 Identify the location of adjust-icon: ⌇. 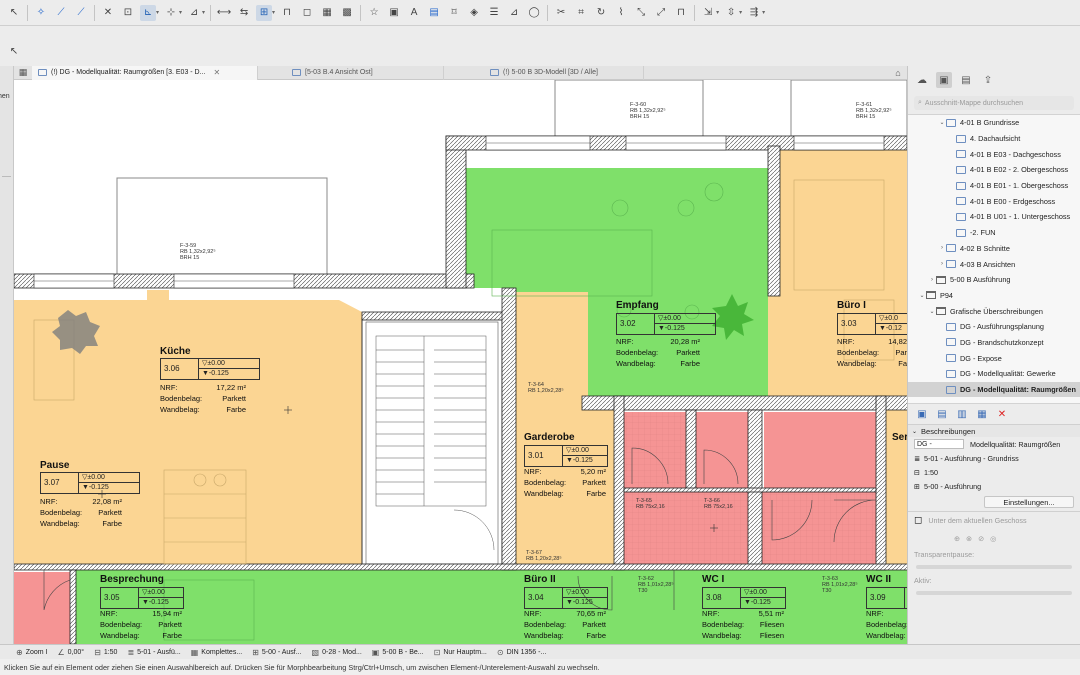
(621, 13).